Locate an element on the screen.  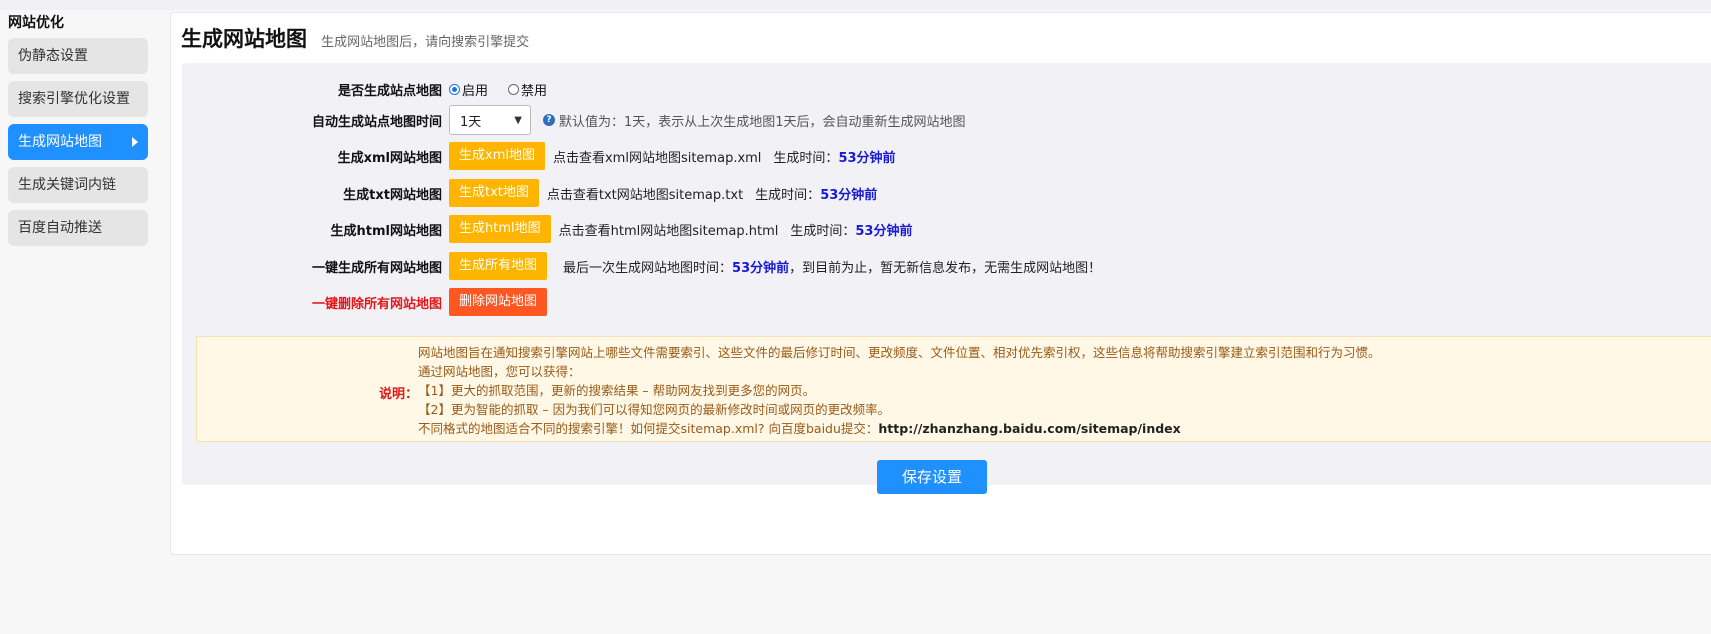
sidebar-item-baidu-push: 百度自动推送 is located at coordinates (78, 228).